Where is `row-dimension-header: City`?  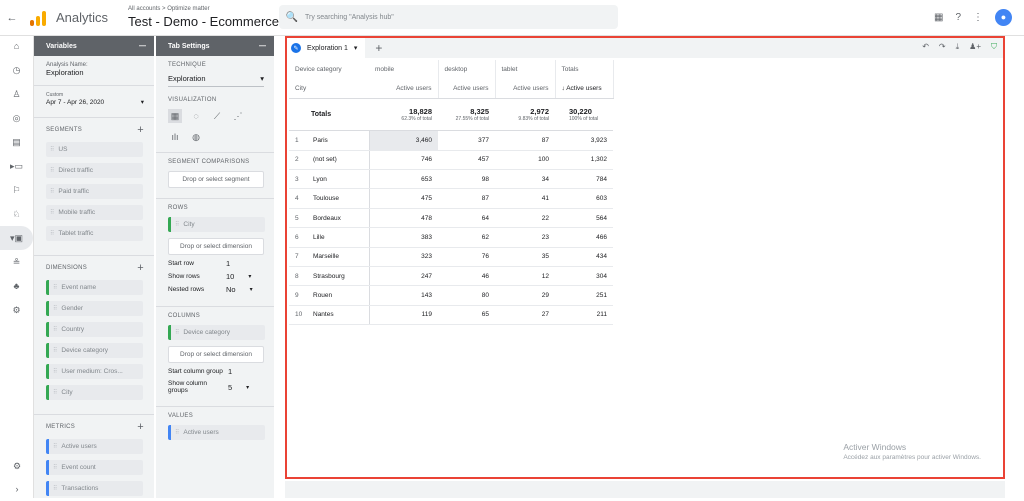 row-dimension-header: City is located at coordinates (329, 89).